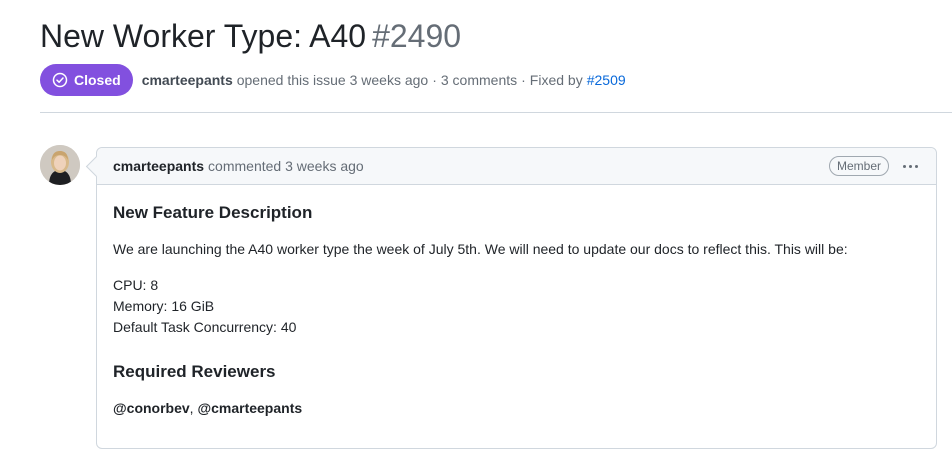 This screenshot has height=449, width=952. I want to click on comment-timestamp: commented 3 weeks ago, so click(286, 166).